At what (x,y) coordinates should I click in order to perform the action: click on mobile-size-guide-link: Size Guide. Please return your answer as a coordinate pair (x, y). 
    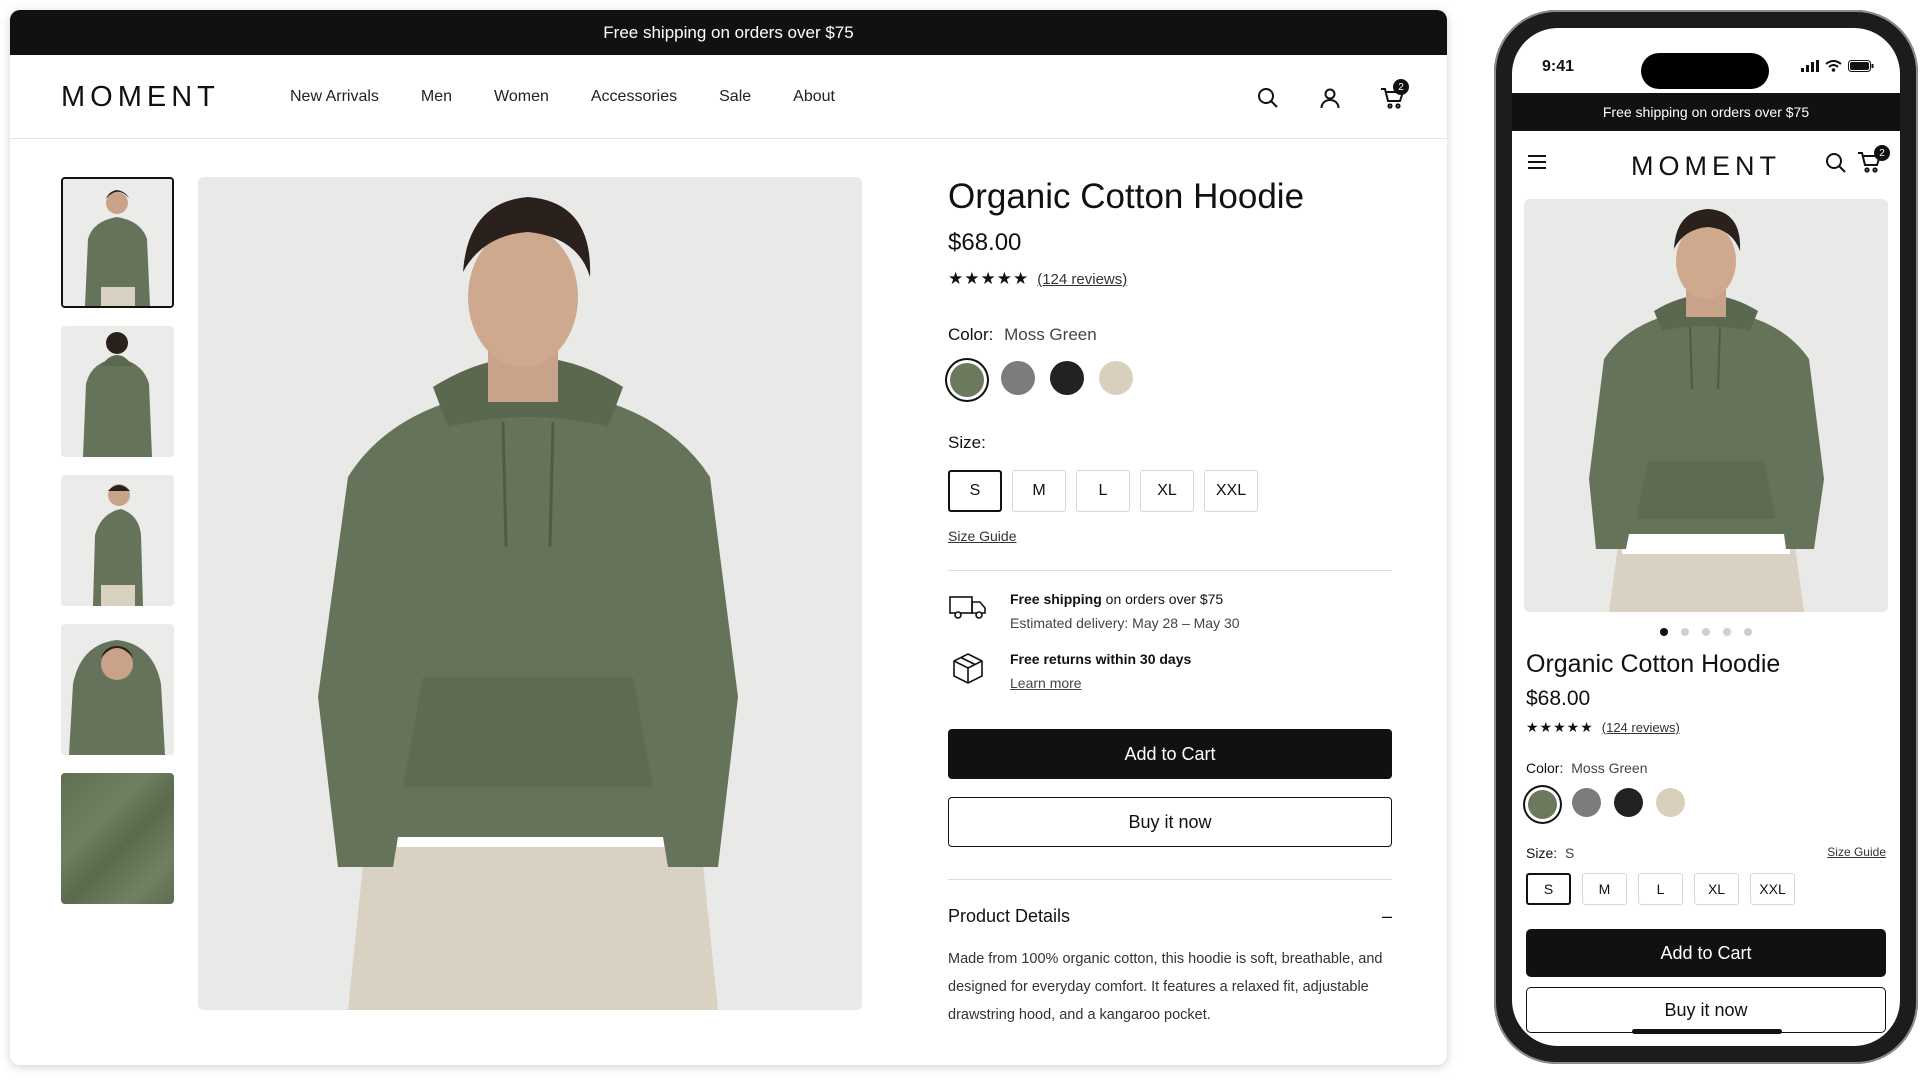
    Looking at the image, I should click on (1856, 853).